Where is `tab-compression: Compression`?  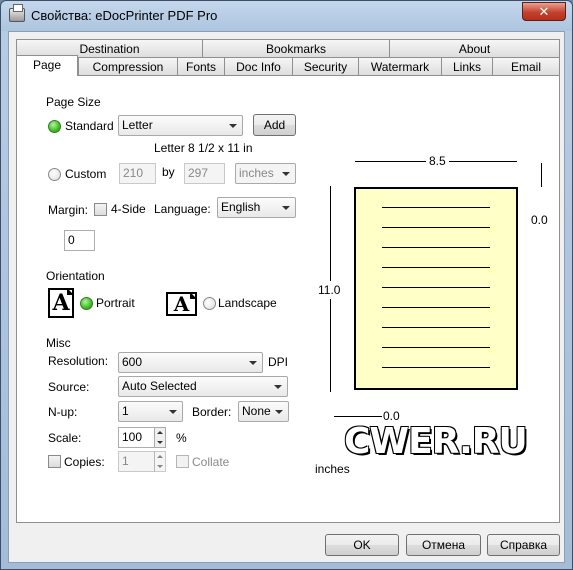
tab-compression: Compression is located at coordinates (128, 66).